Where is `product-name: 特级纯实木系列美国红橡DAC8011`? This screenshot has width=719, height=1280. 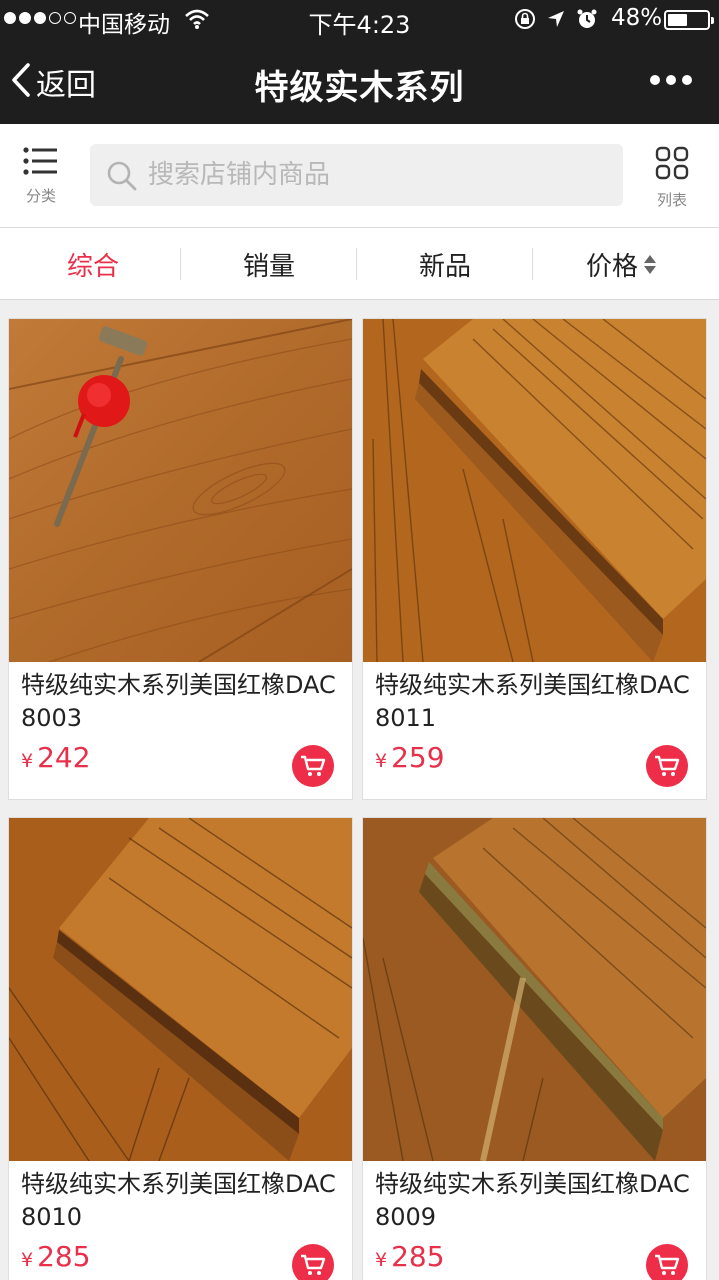
product-name: 特级纯实木系列美国红橡DAC8011 is located at coordinates (532, 701).